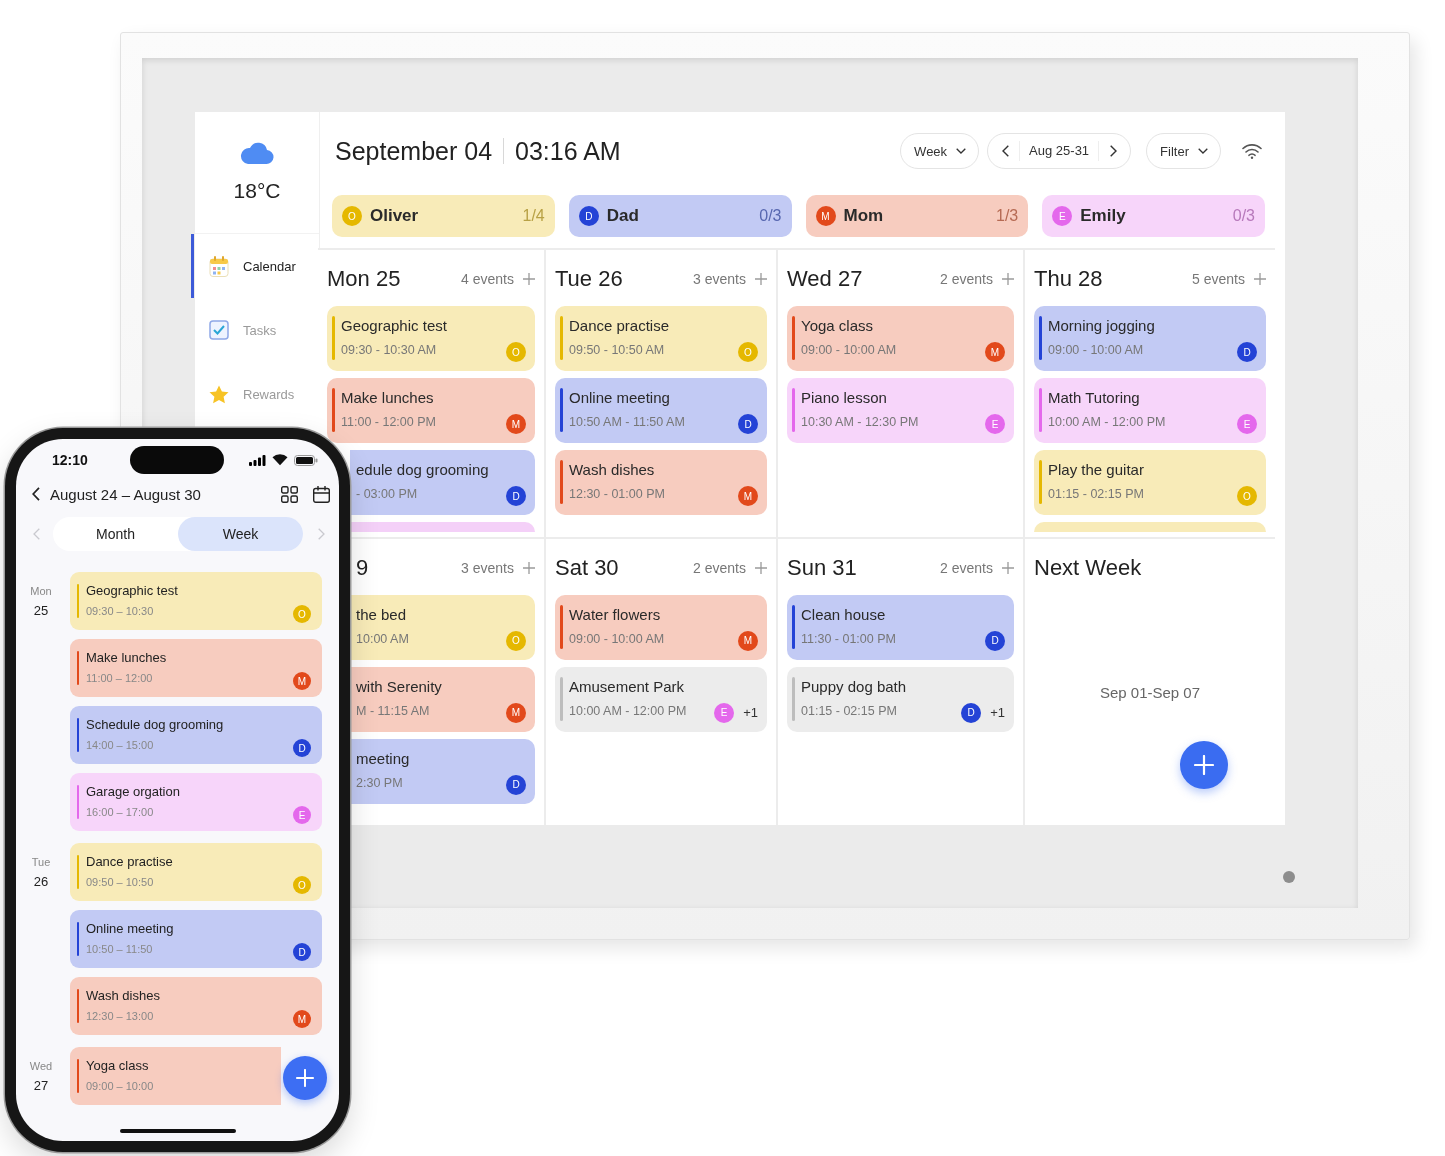 The image size is (1445, 1156). Describe the element at coordinates (383, 758) in the screenshot. I see `event-title: meeting` at that location.